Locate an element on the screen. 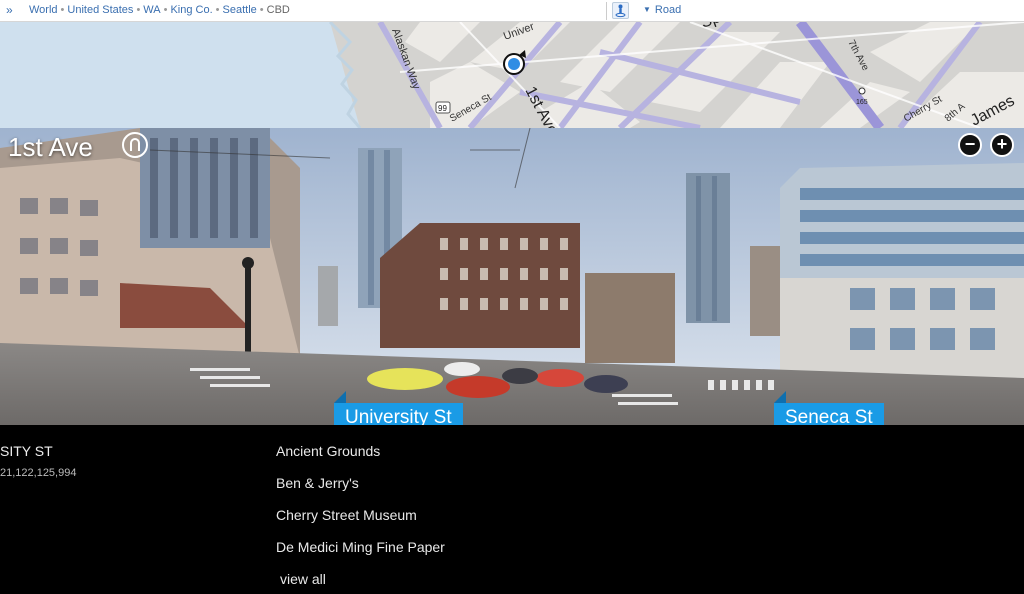  breadcrumb-world: World is located at coordinates (43, 10).